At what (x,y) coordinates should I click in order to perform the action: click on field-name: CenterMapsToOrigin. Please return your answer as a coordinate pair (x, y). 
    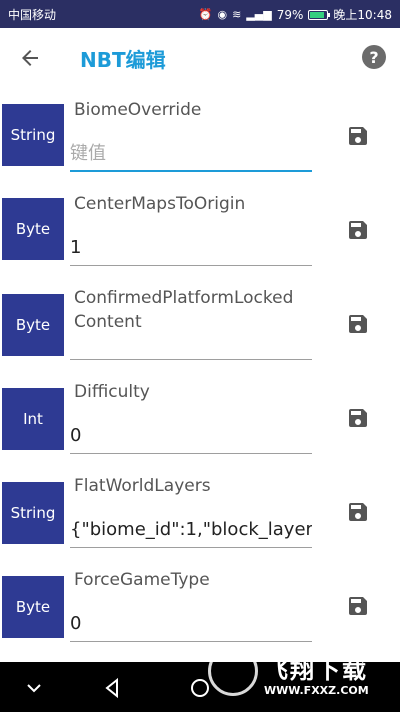
    Looking at the image, I should click on (160, 204).